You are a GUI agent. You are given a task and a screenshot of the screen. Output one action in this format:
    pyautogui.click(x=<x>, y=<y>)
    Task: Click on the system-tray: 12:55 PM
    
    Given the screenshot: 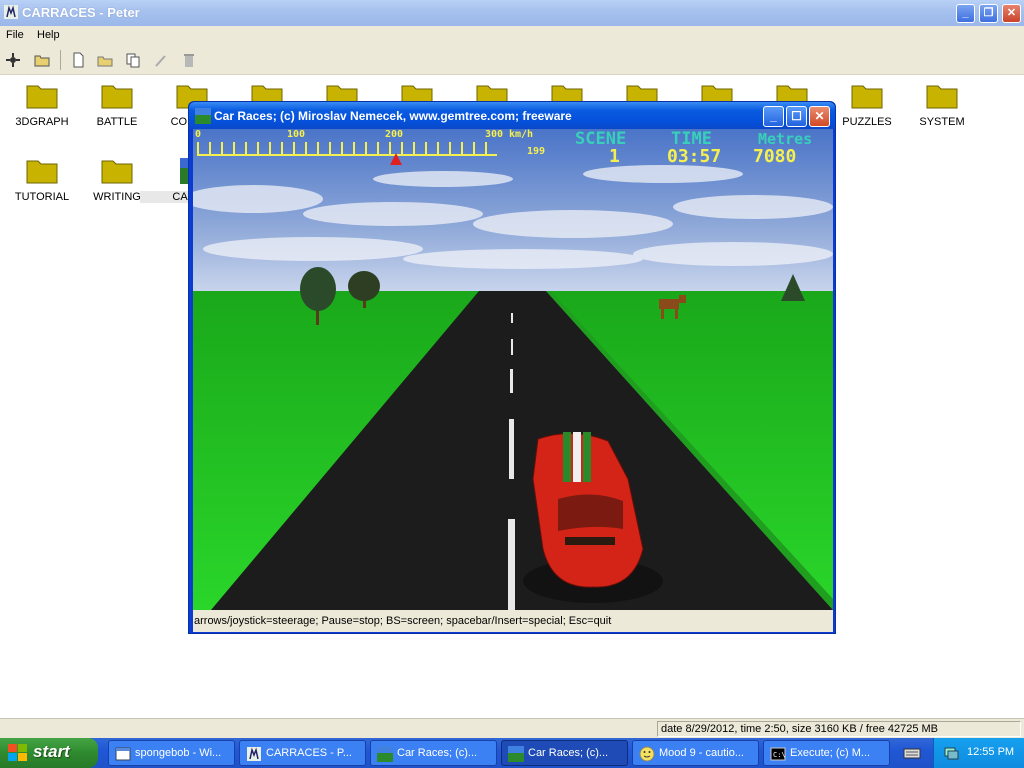 What is the action you would take?
    pyautogui.click(x=978, y=753)
    